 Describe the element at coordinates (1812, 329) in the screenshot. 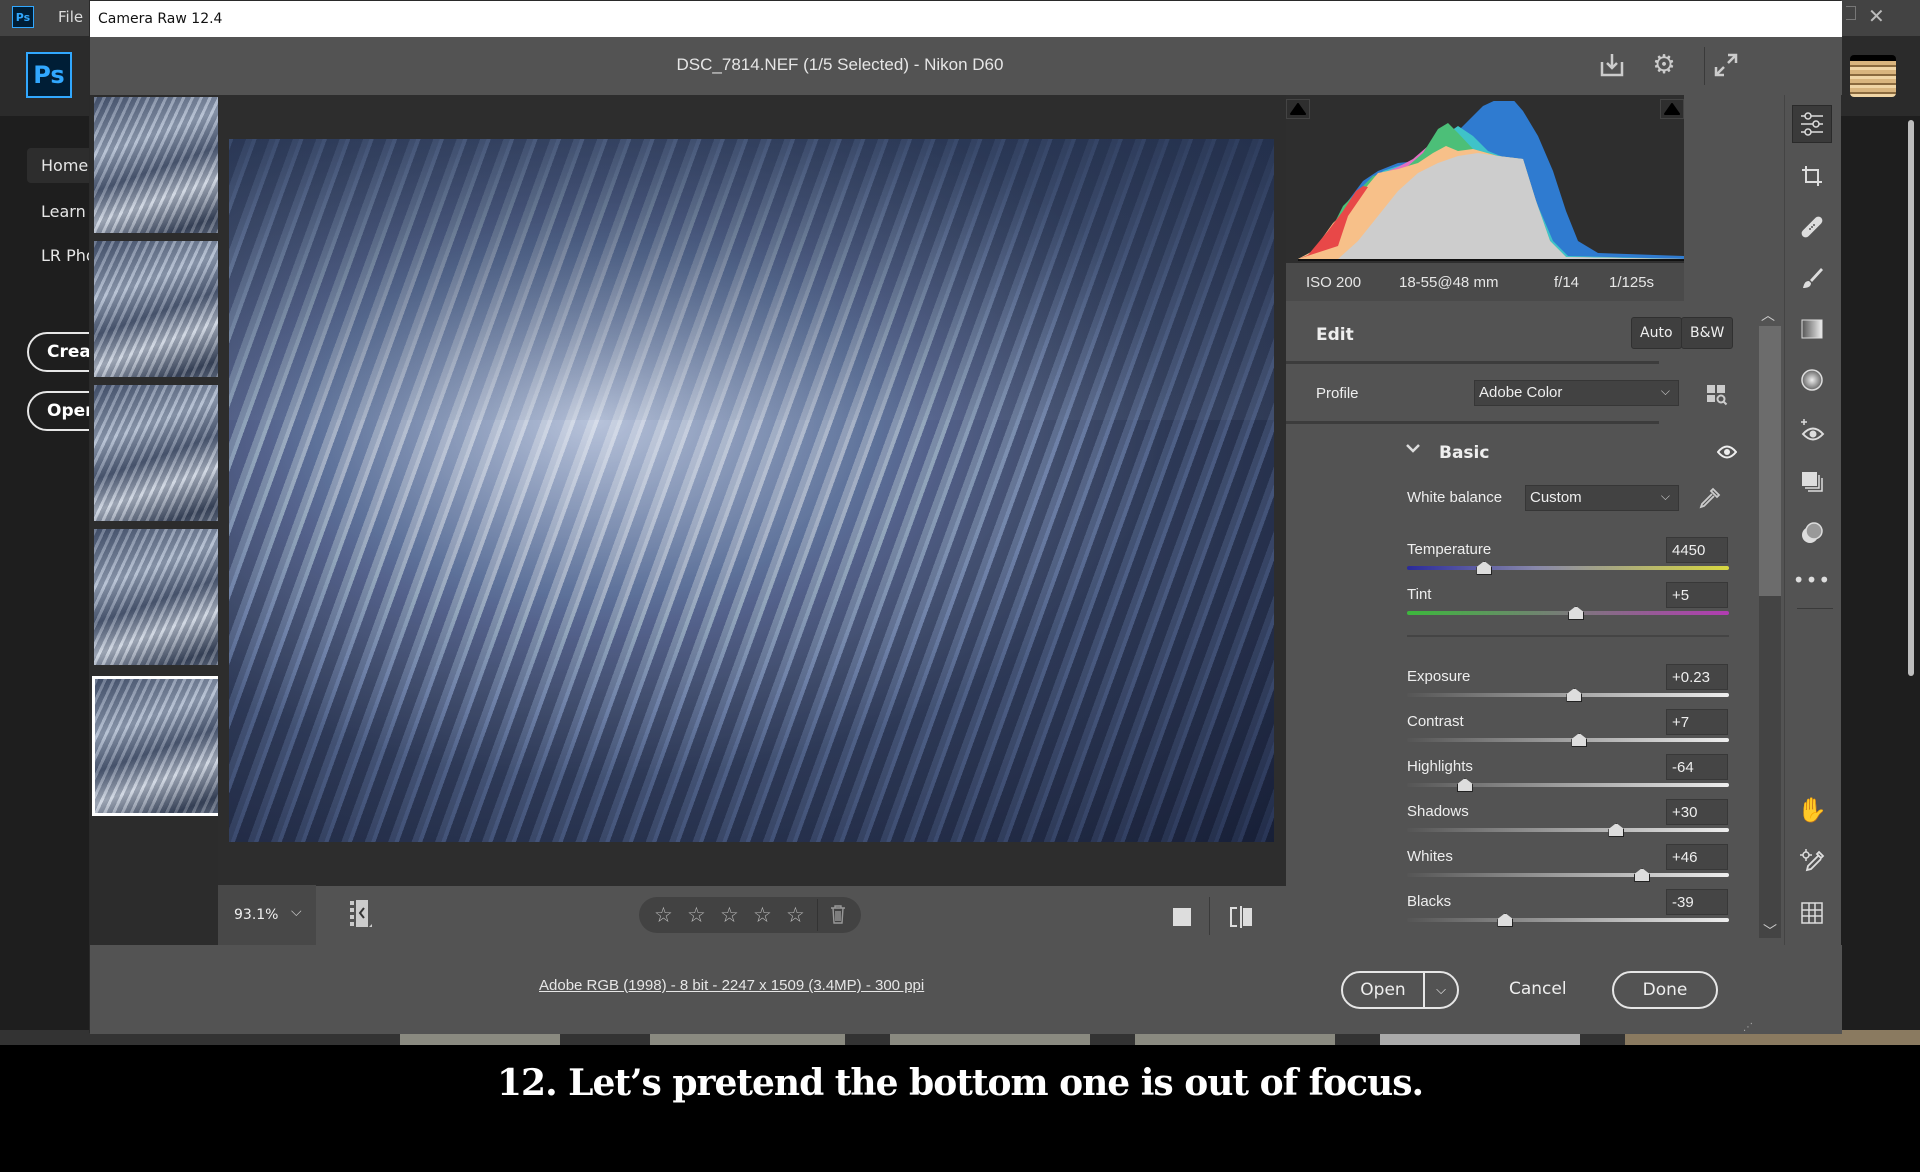

I see `linear-gradient-icon` at that location.